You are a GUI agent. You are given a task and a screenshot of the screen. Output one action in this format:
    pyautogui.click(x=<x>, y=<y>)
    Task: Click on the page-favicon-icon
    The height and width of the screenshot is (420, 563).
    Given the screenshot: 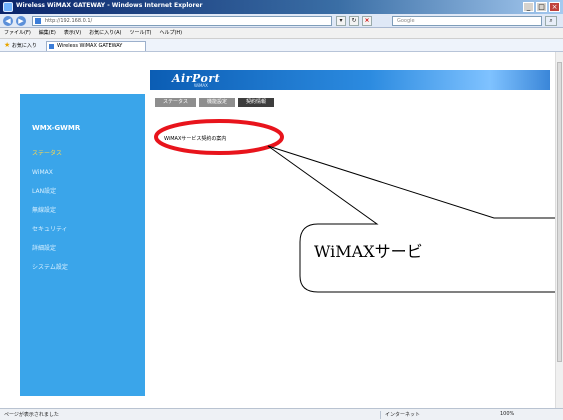 What is the action you would take?
    pyautogui.click(x=38, y=21)
    